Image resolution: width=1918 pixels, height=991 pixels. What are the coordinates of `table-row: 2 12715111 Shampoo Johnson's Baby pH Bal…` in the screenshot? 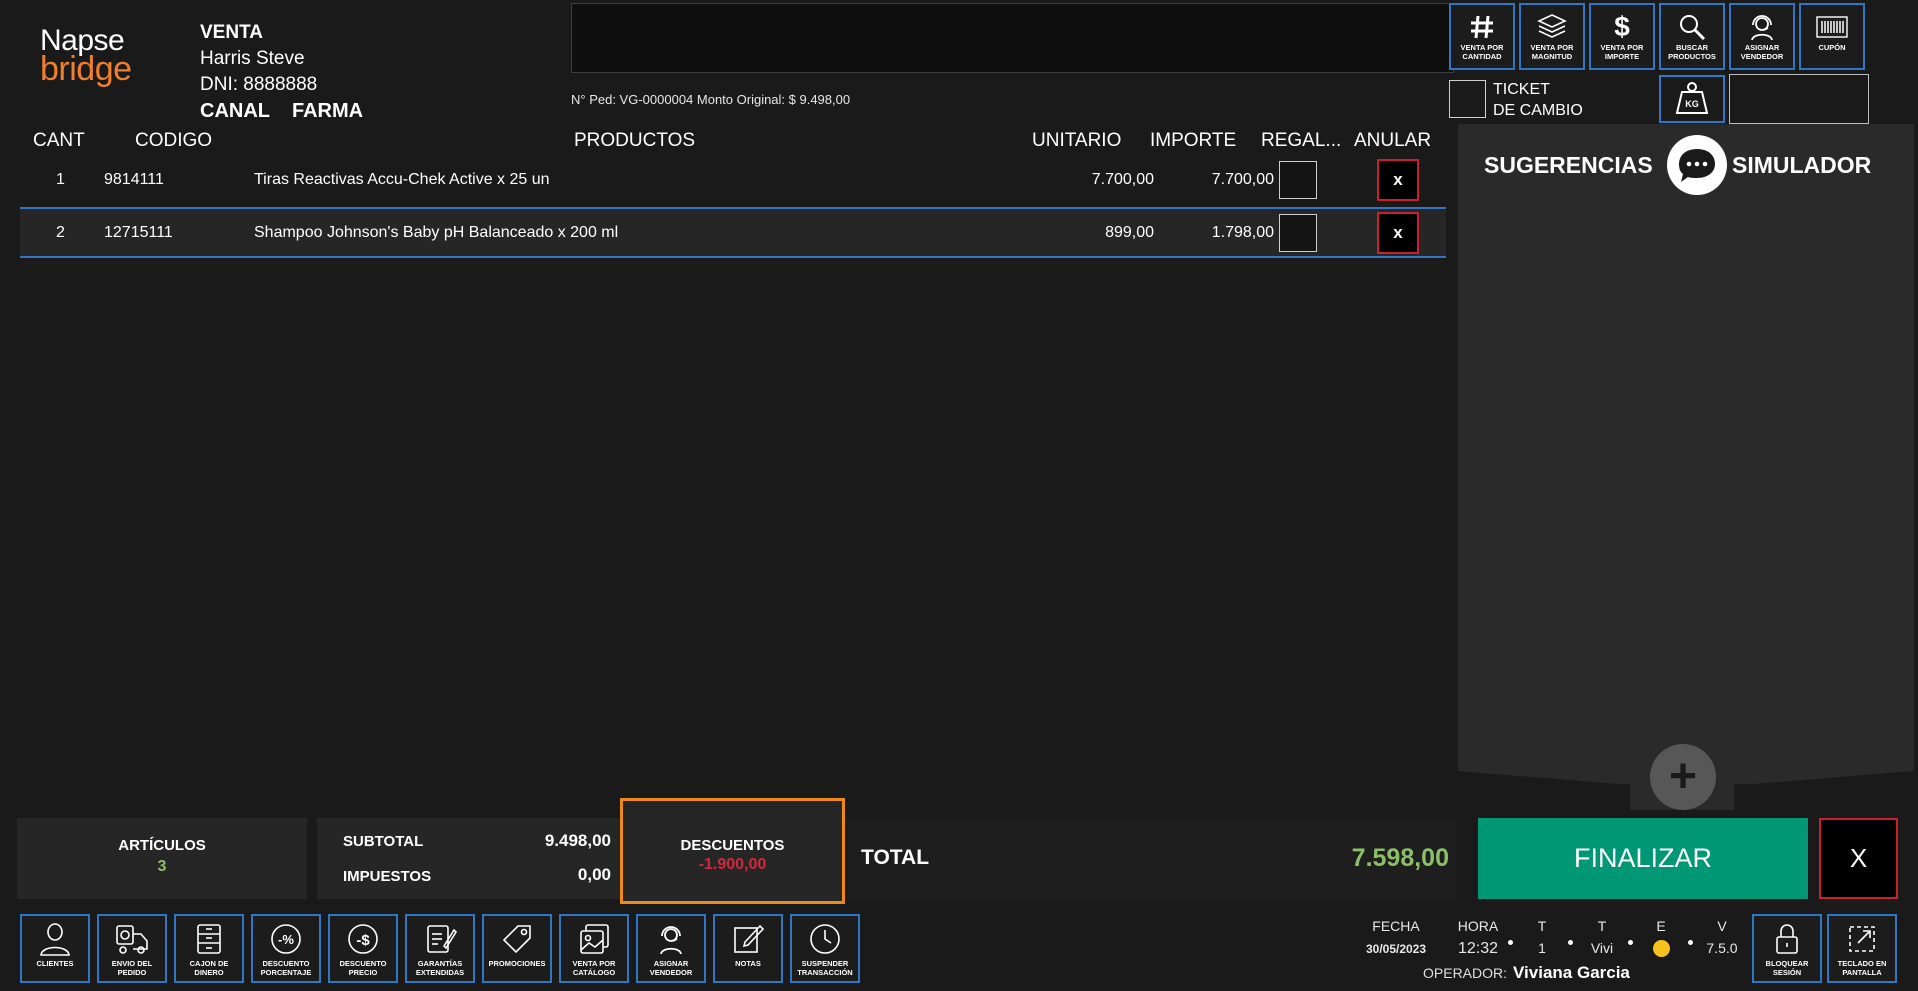 It's located at (733, 232).